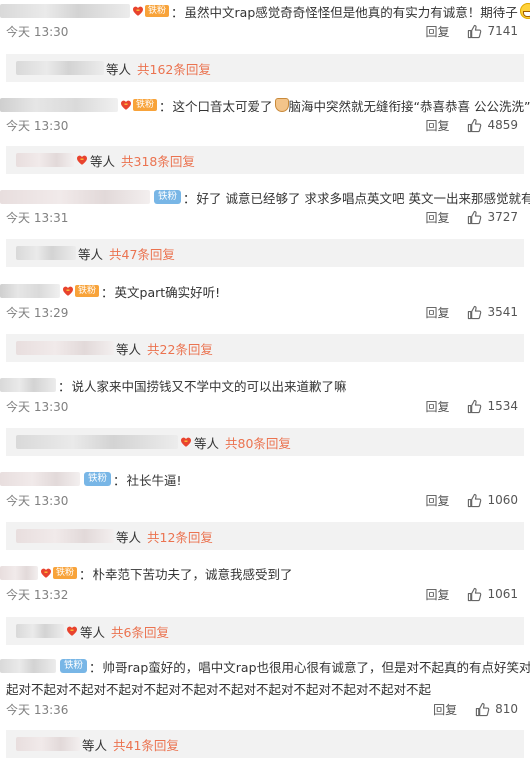 The height and width of the screenshot is (758, 530). What do you see at coordinates (281, 105) in the screenshot?
I see `pray-emoji-icon` at bounding box center [281, 105].